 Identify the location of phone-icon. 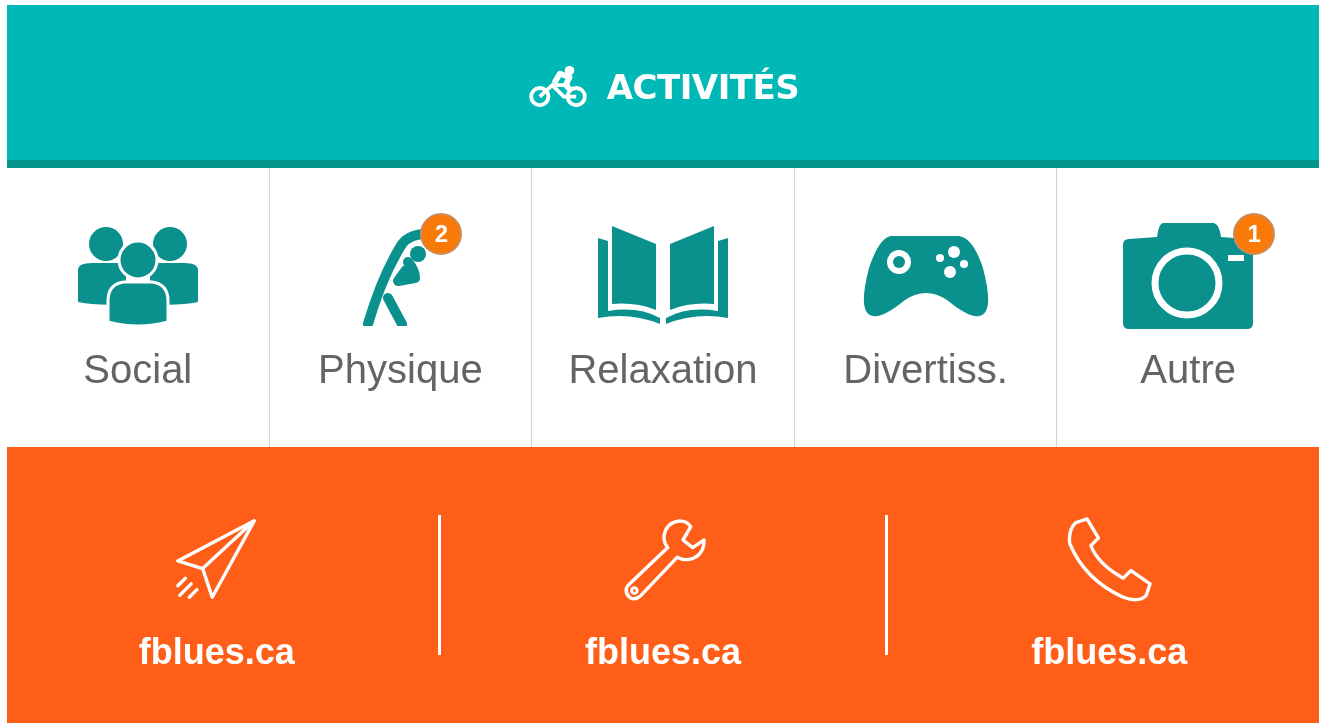
(1109, 560).